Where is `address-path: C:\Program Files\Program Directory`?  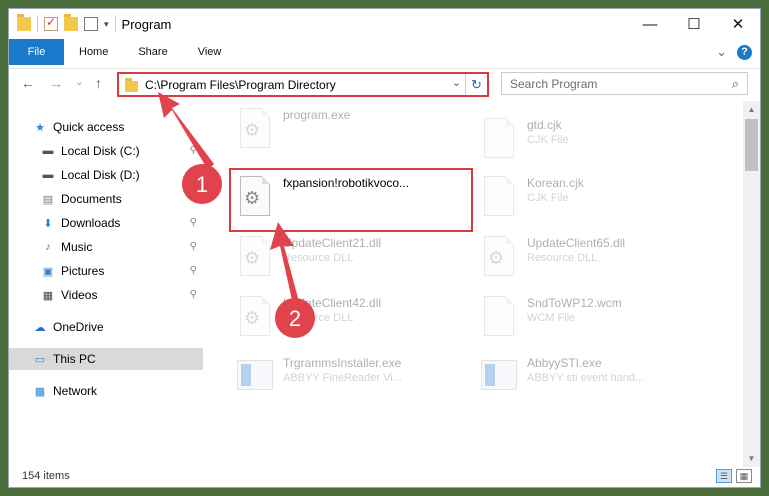 address-path: C:\Program Files\Program Directory is located at coordinates (240, 85).